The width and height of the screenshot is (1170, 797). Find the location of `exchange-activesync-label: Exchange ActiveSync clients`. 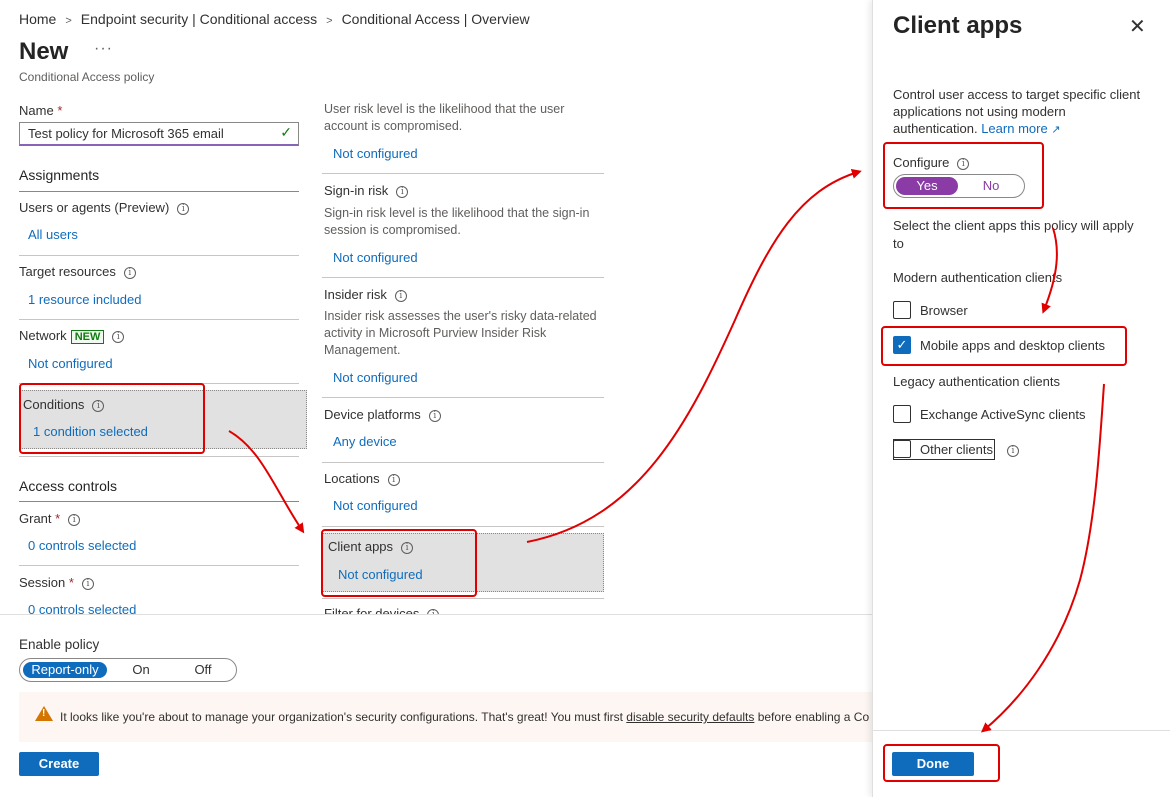

exchange-activesync-label: Exchange ActiveSync clients is located at coordinates (1002, 414).